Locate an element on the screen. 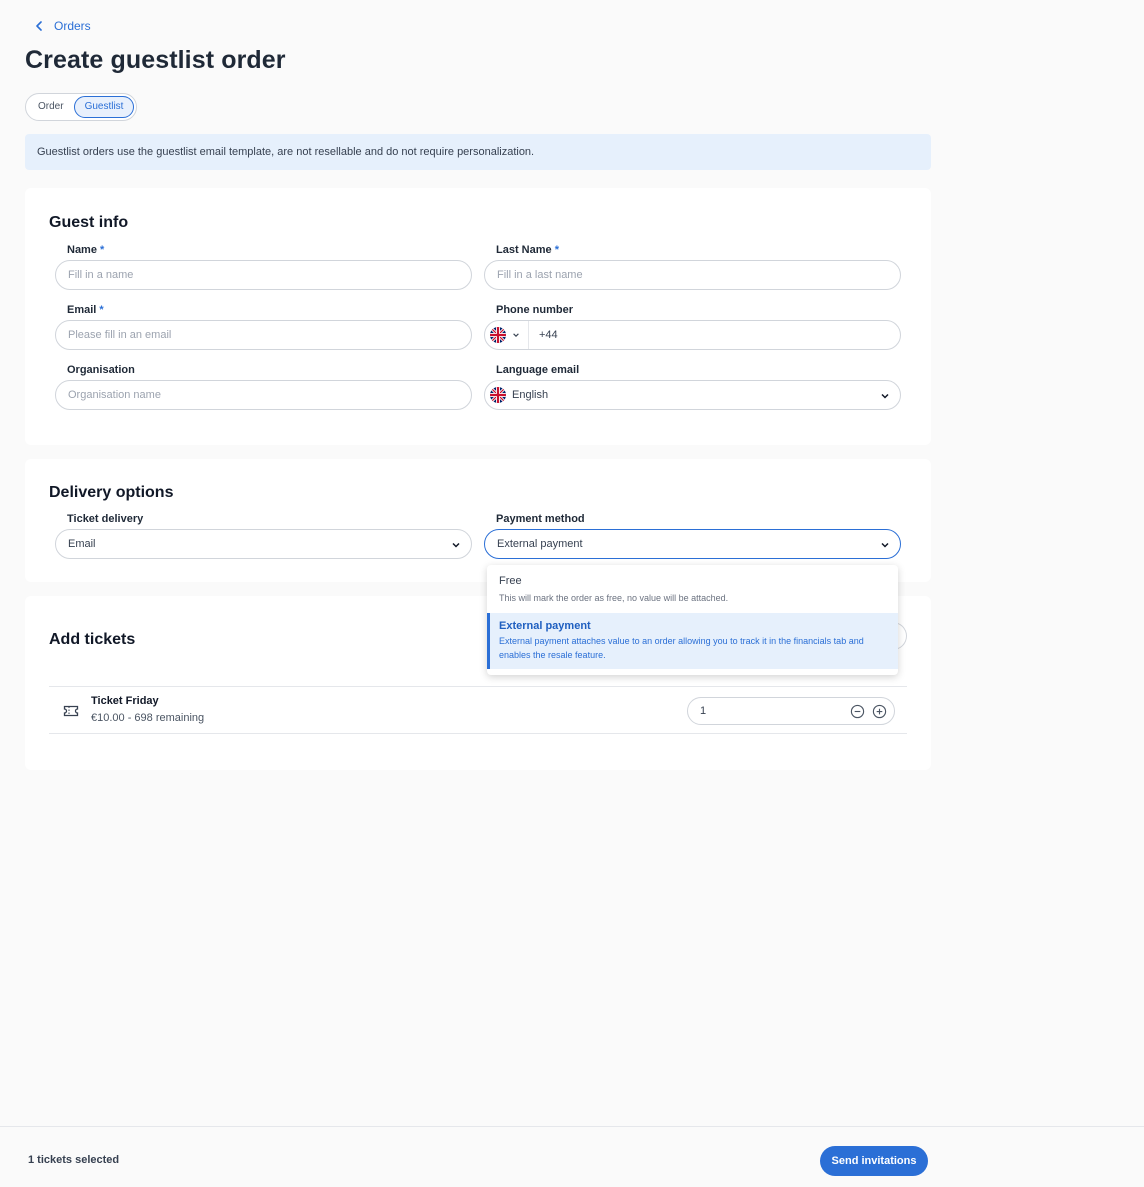 This screenshot has width=1144, height=1187. order-type-toggle: Order Guestlist is located at coordinates (81, 107).